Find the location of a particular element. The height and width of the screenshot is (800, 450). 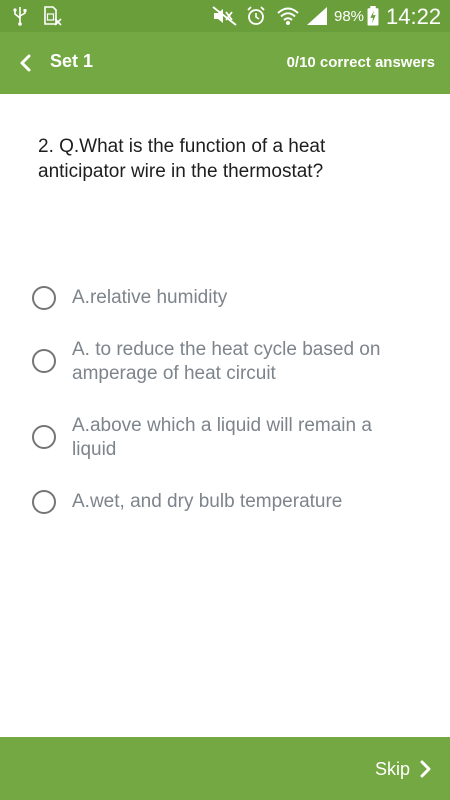

signal-icon is located at coordinates (317, 16).